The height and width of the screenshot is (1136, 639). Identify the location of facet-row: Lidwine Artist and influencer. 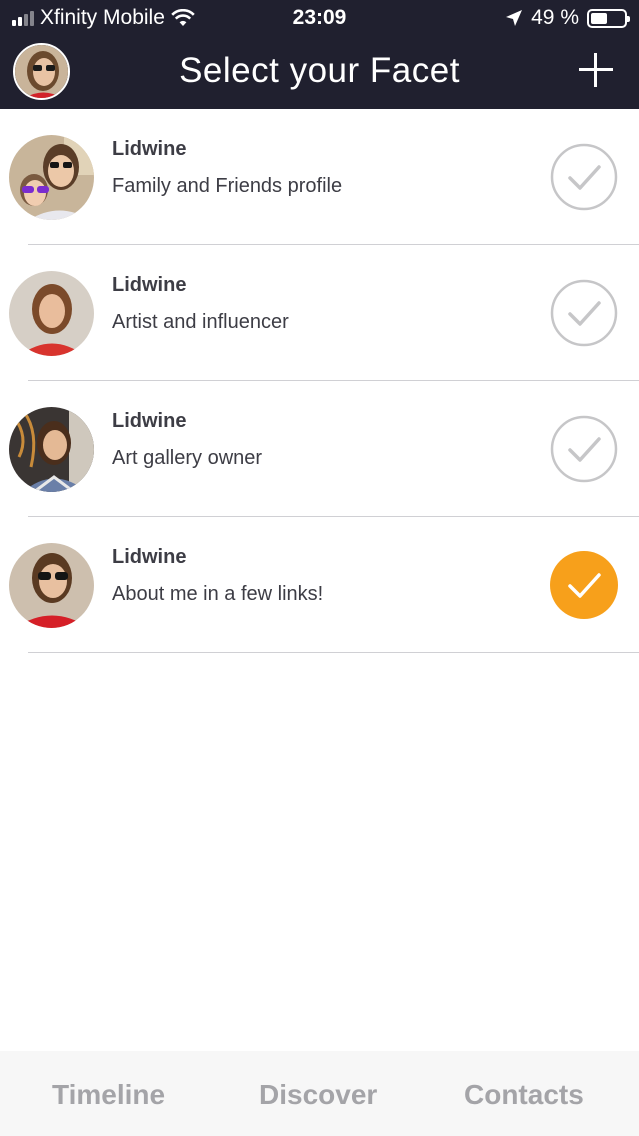
(319, 313).